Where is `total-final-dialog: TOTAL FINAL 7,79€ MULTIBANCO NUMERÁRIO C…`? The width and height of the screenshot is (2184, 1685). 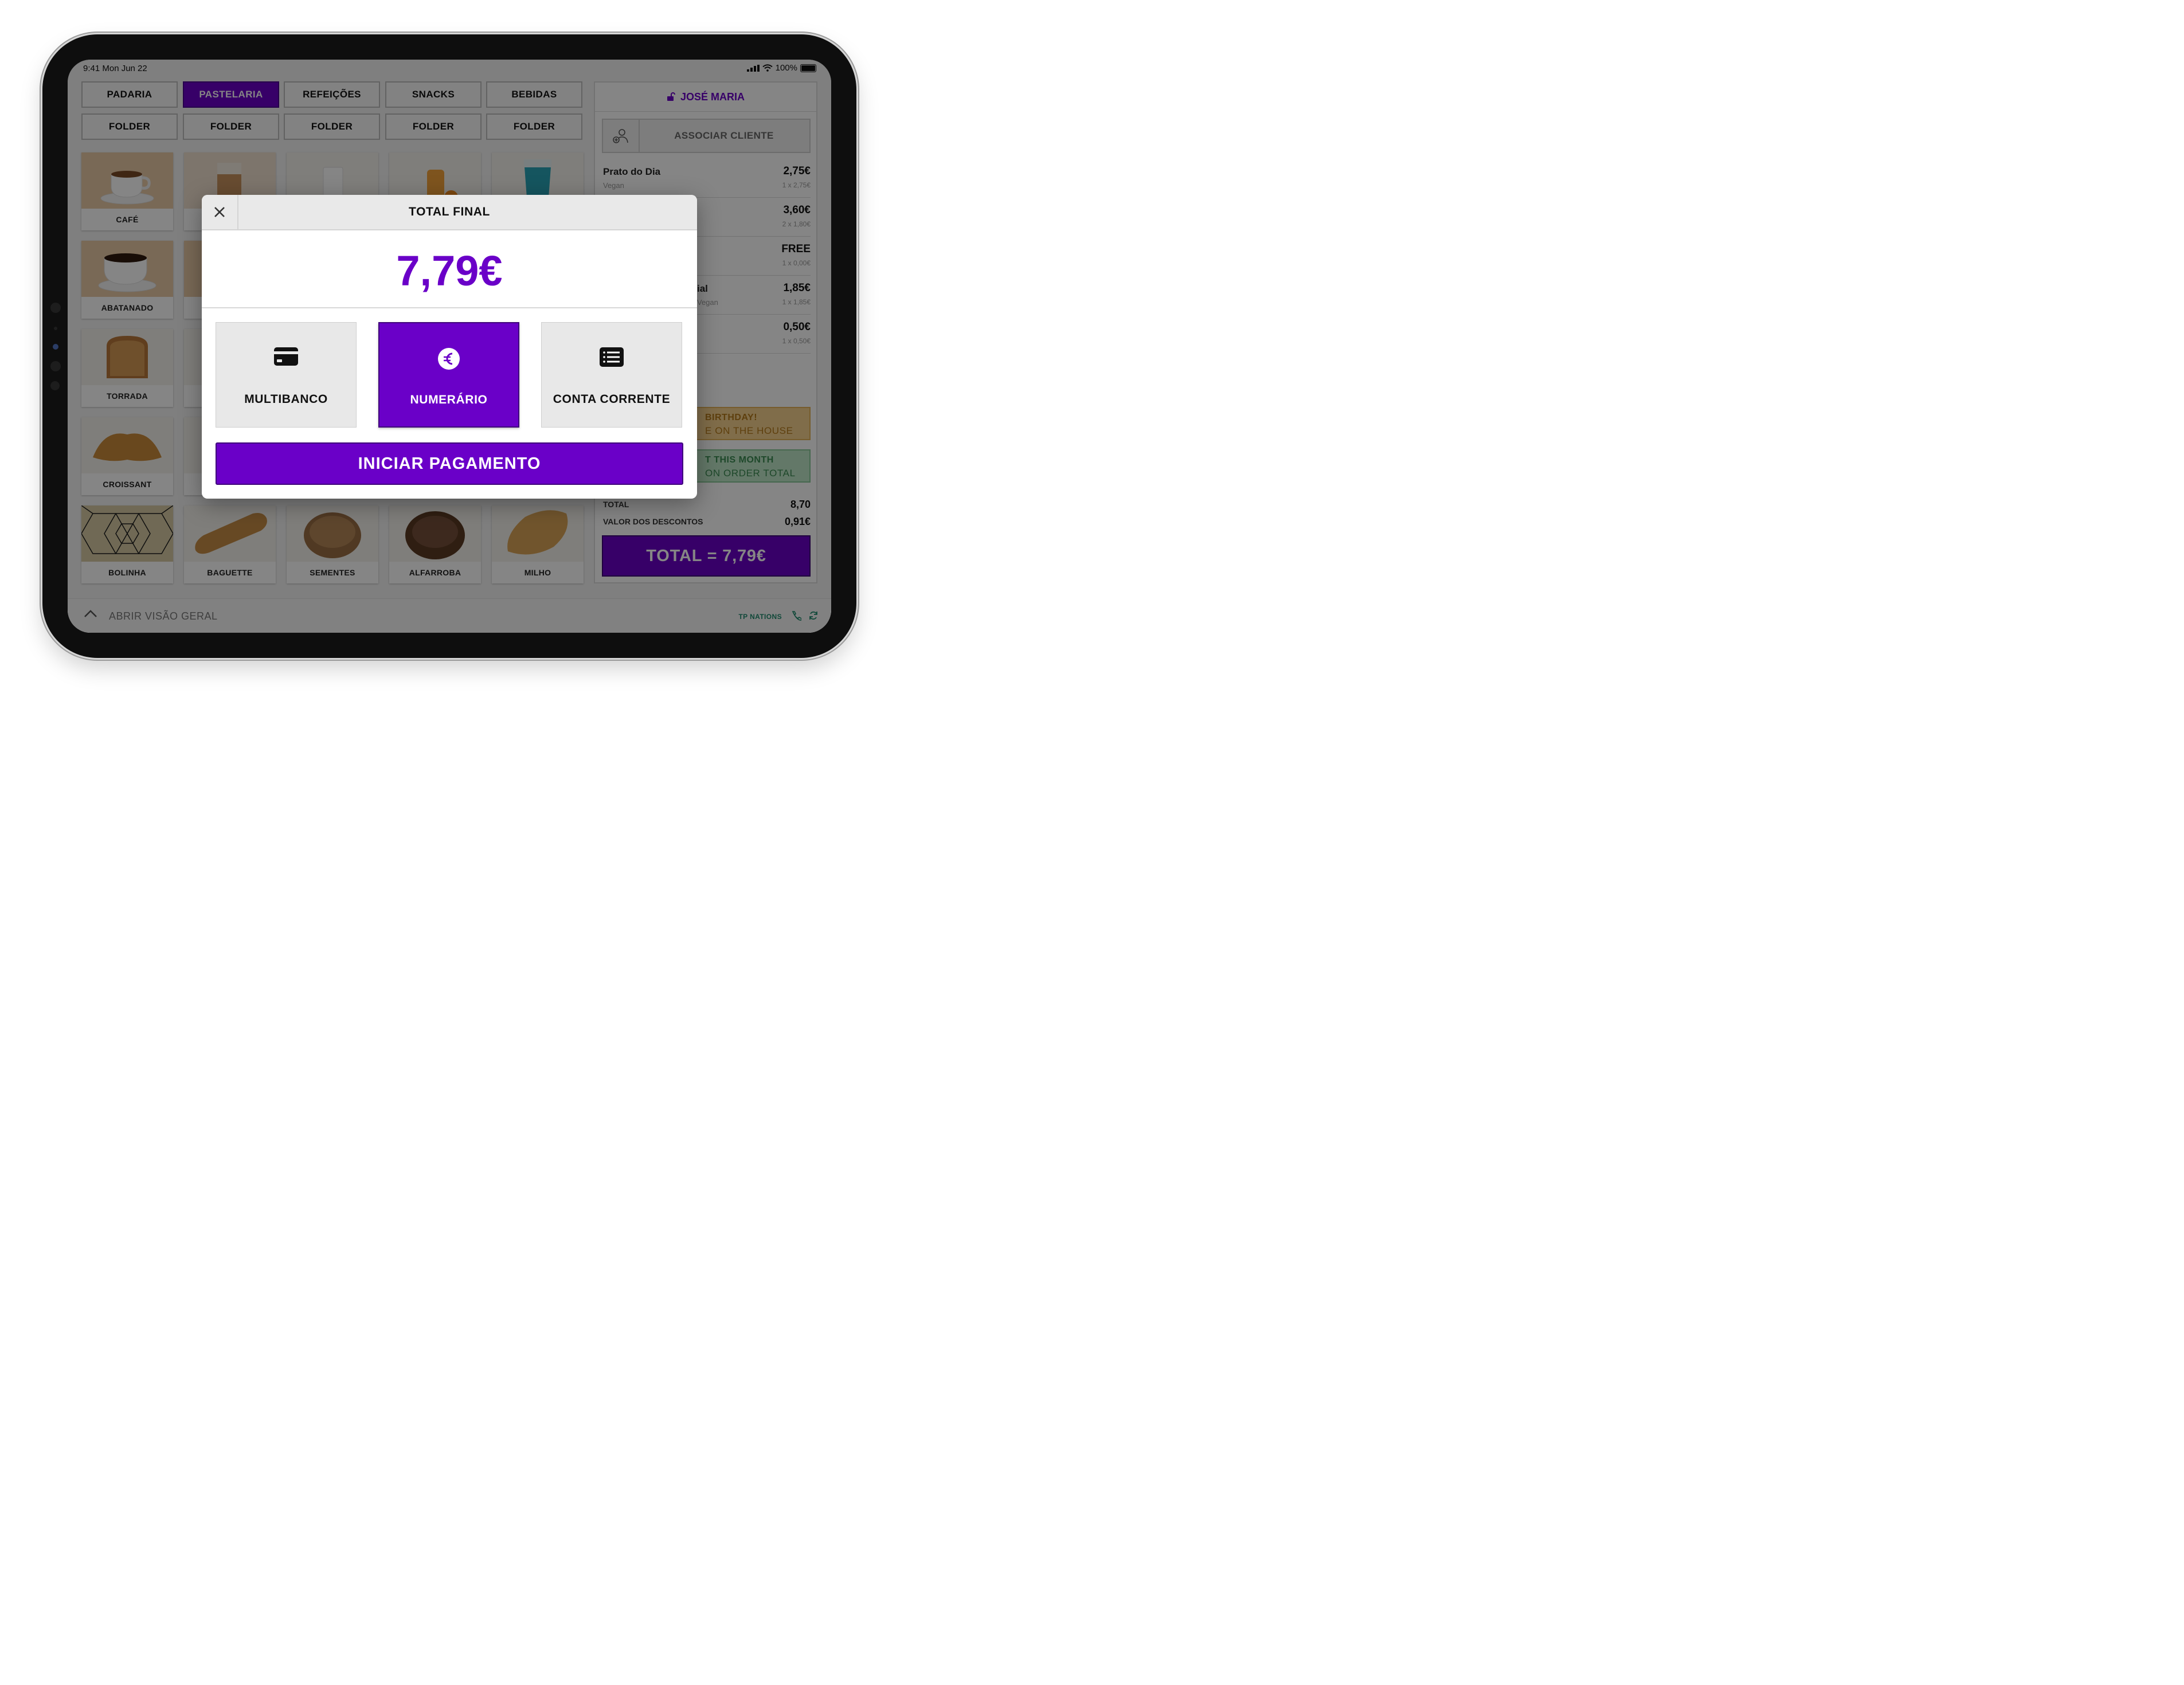 total-final-dialog: TOTAL FINAL 7,79€ MULTIBANCO NUMERÁRIO C… is located at coordinates (450, 347).